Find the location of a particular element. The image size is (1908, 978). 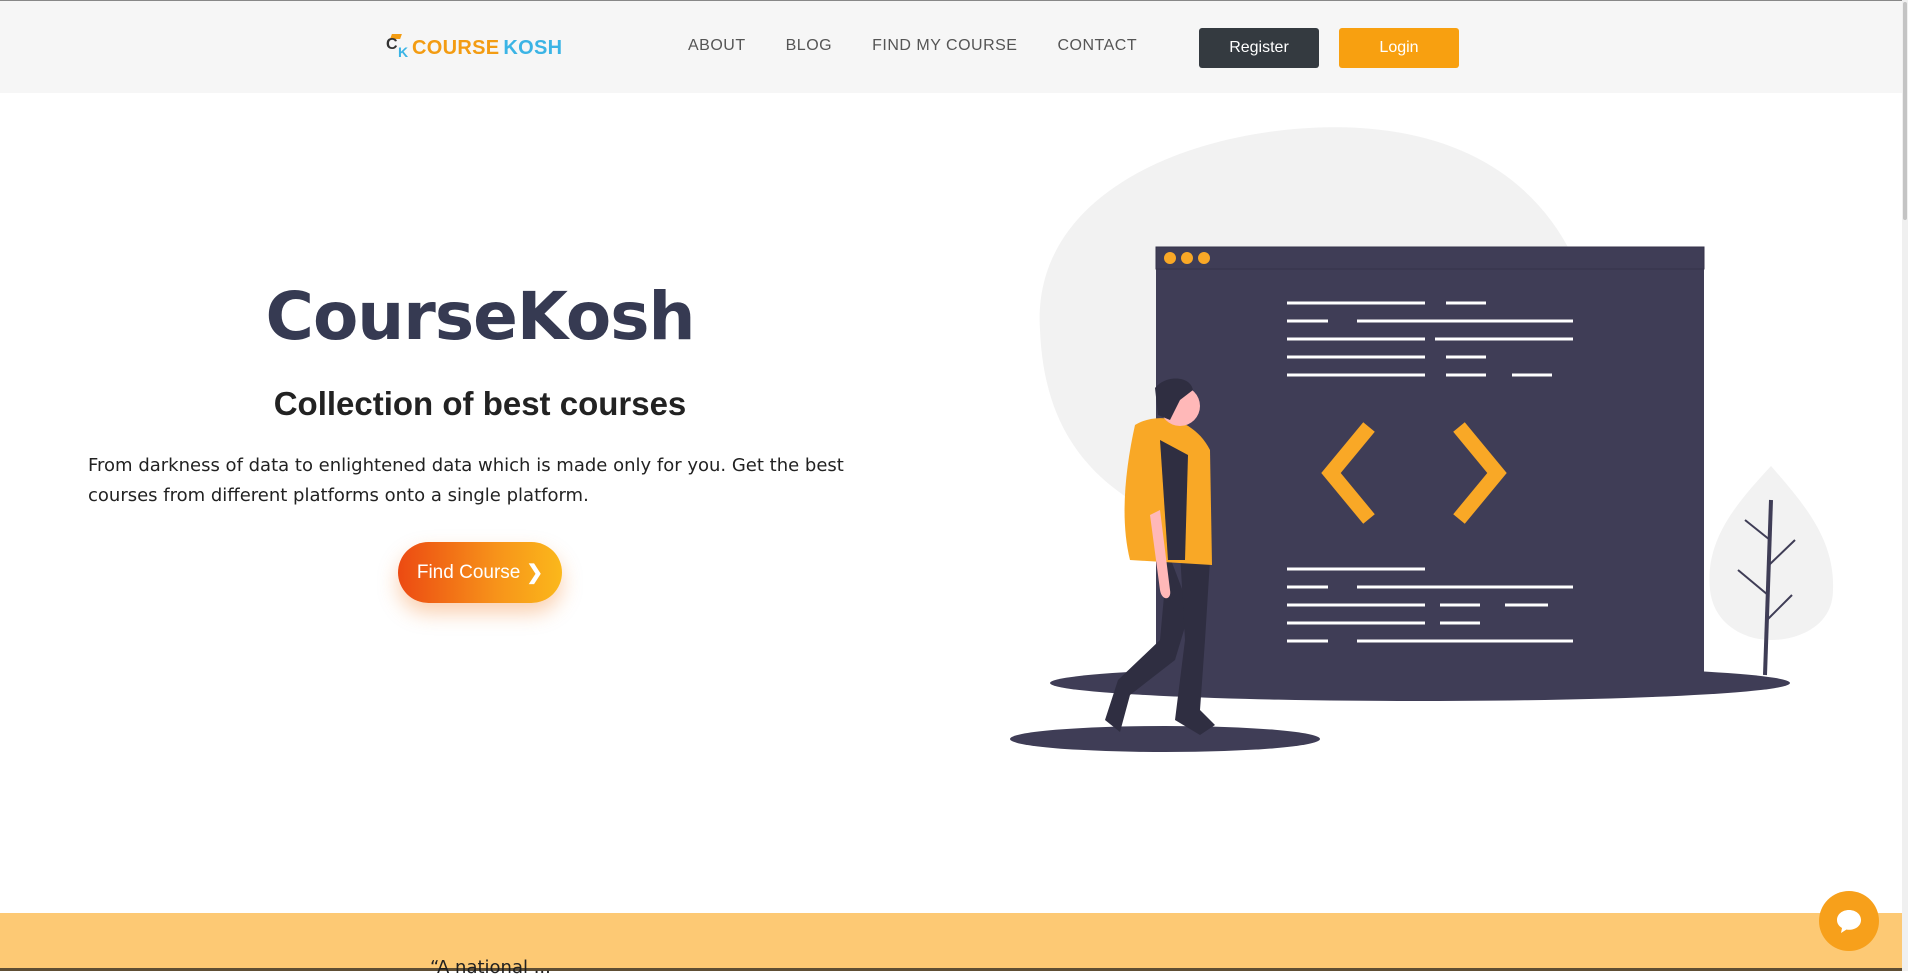

chat-bubble-icon is located at coordinates (1849, 921).